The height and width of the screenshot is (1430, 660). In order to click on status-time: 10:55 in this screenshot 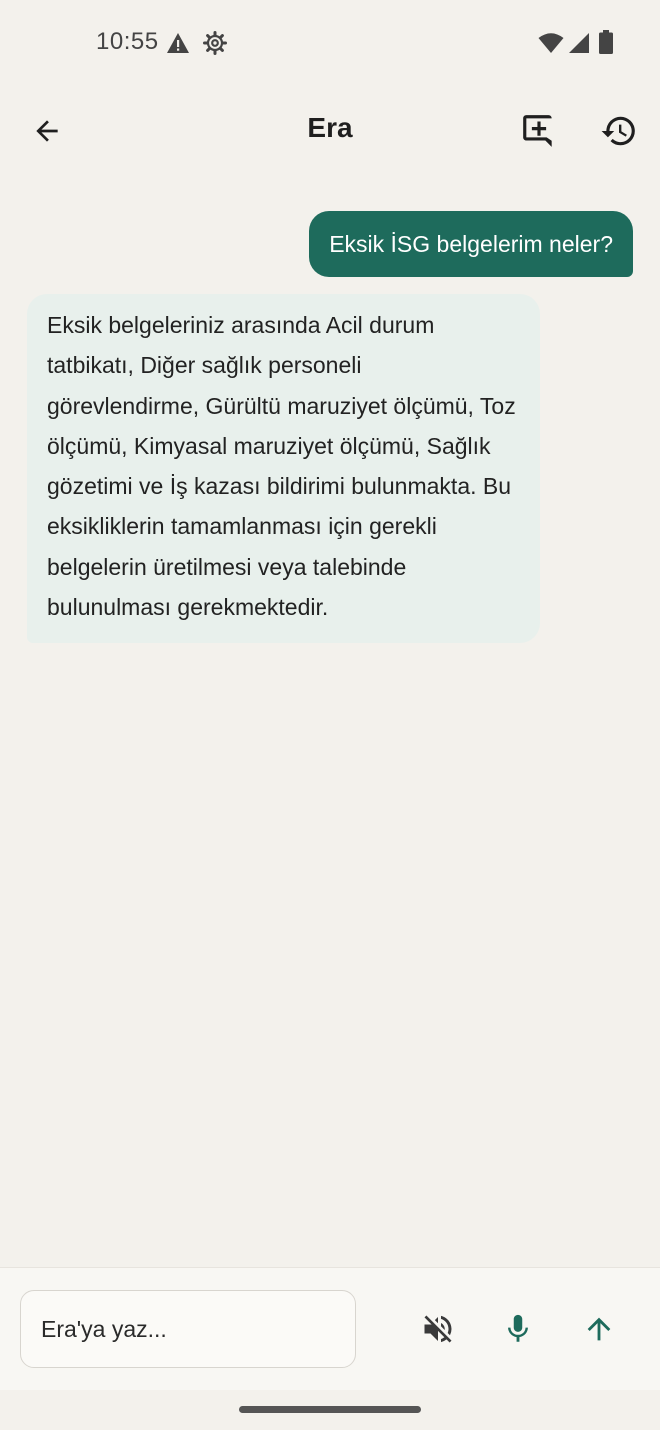, I will do `click(127, 41)`.